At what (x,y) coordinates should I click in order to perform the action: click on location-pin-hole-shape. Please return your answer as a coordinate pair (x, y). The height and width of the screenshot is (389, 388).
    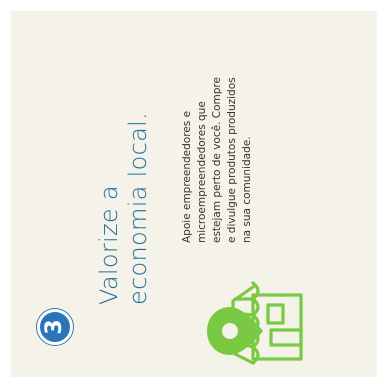
    Looking at the image, I should click on (230, 331).